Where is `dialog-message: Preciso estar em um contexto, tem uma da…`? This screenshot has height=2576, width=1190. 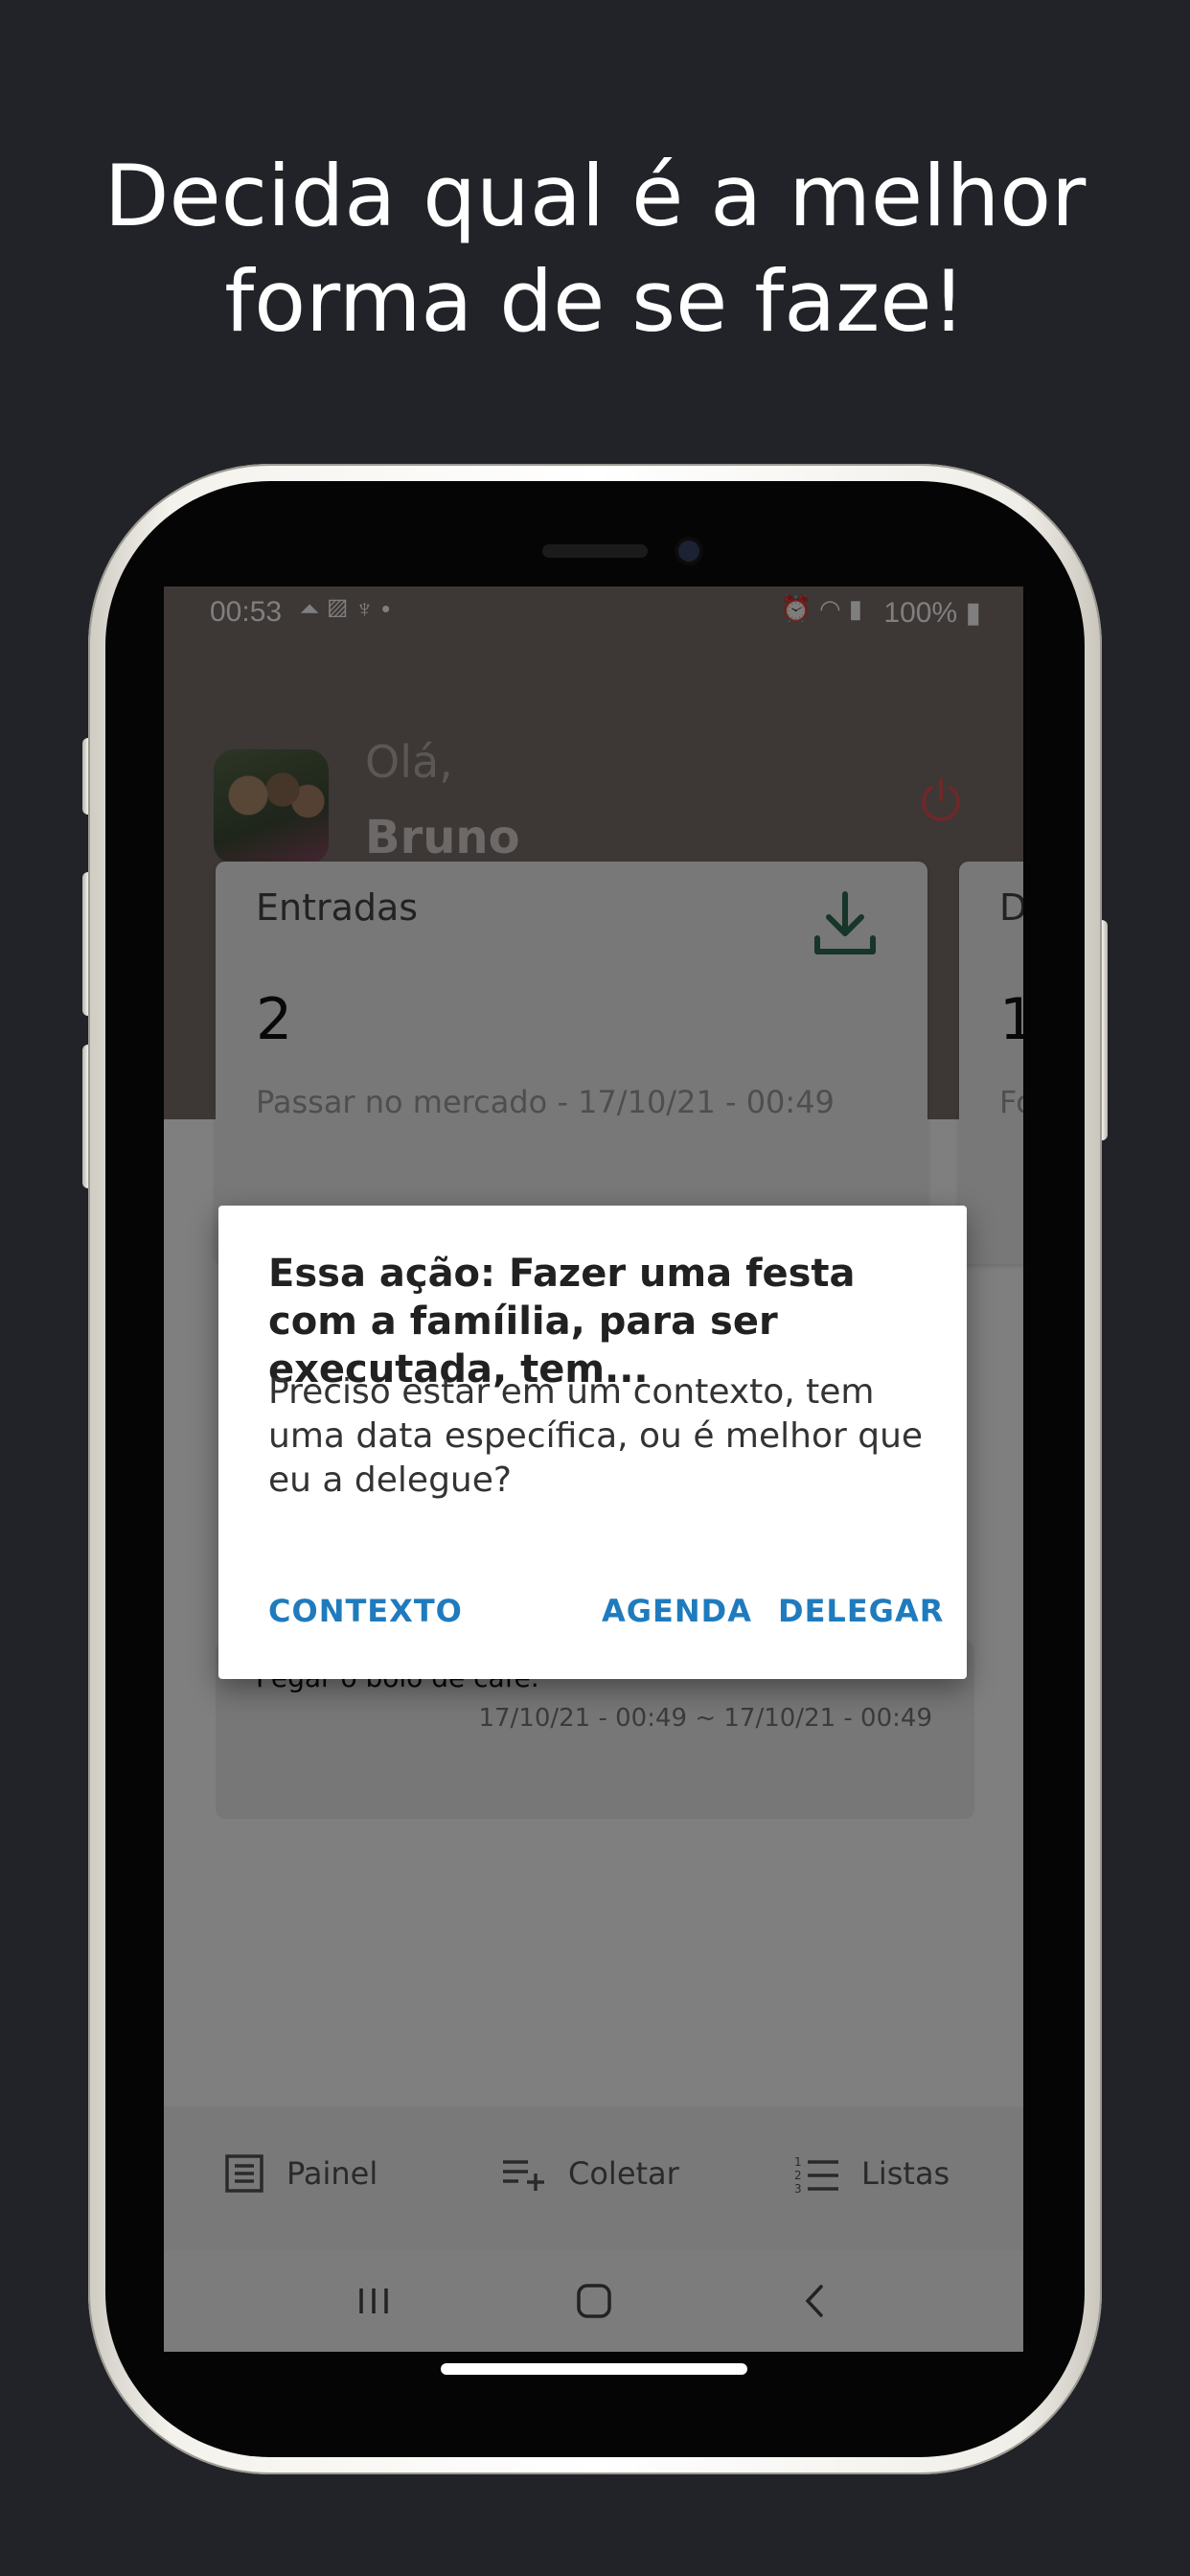 dialog-message: Preciso estar em um contexto, tem uma da… is located at coordinates (596, 1436).